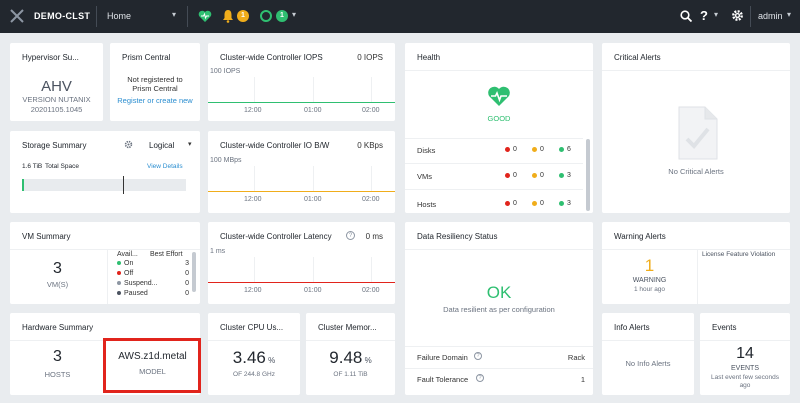 This screenshot has width=800, height=403. Describe the element at coordinates (400, 16) in the screenshot. I see `top-navigation-bar: DEMO-CLST Home ▾ 1 1 ▾ ? ▾ admin ▾` at that location.